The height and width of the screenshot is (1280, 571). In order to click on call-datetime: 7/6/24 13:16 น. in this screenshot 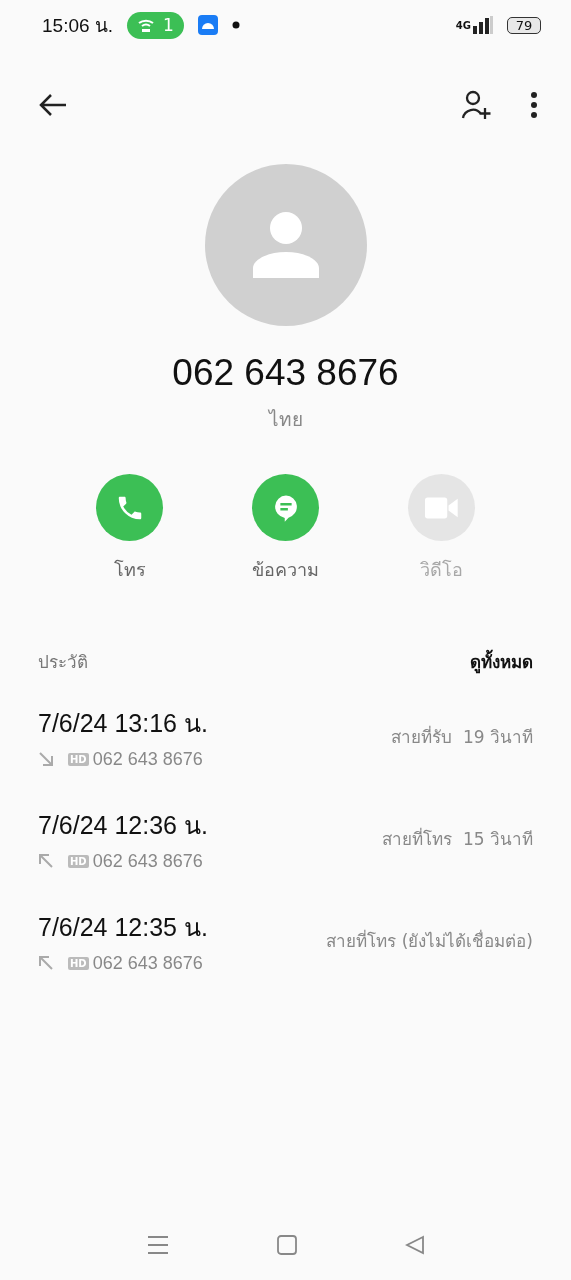, I will do `click(123, 723)`.